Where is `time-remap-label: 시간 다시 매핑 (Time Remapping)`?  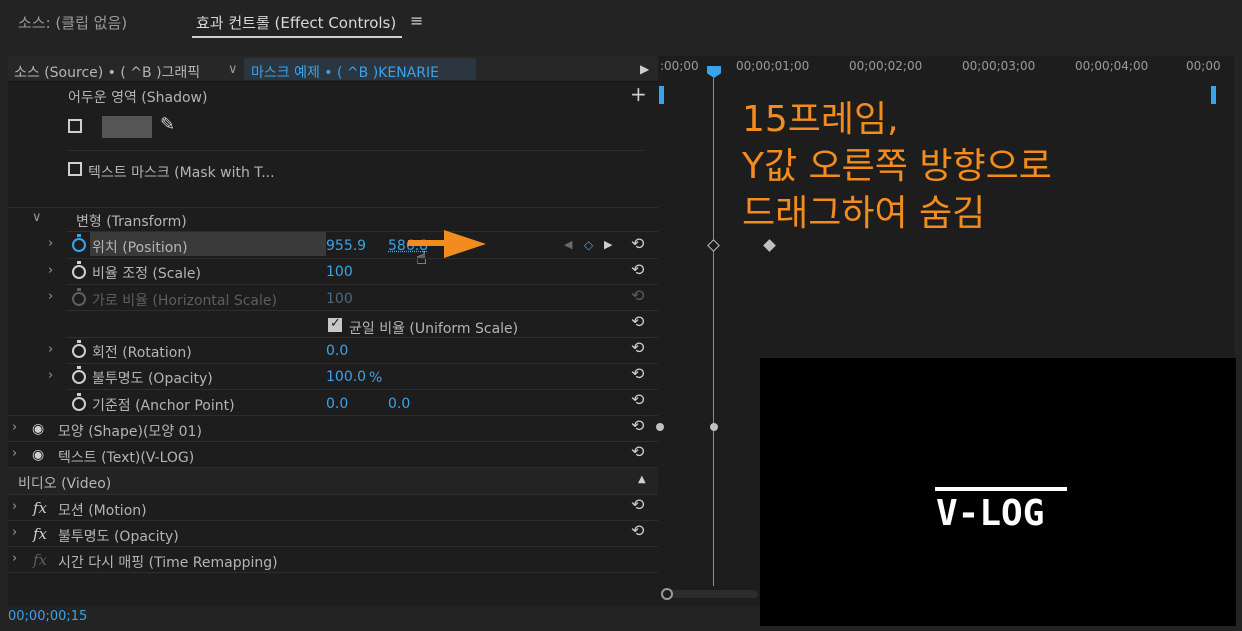 time-remap-label: 시간 다시 매핑 (Time Remapping) is located at coordinates (168, 563).